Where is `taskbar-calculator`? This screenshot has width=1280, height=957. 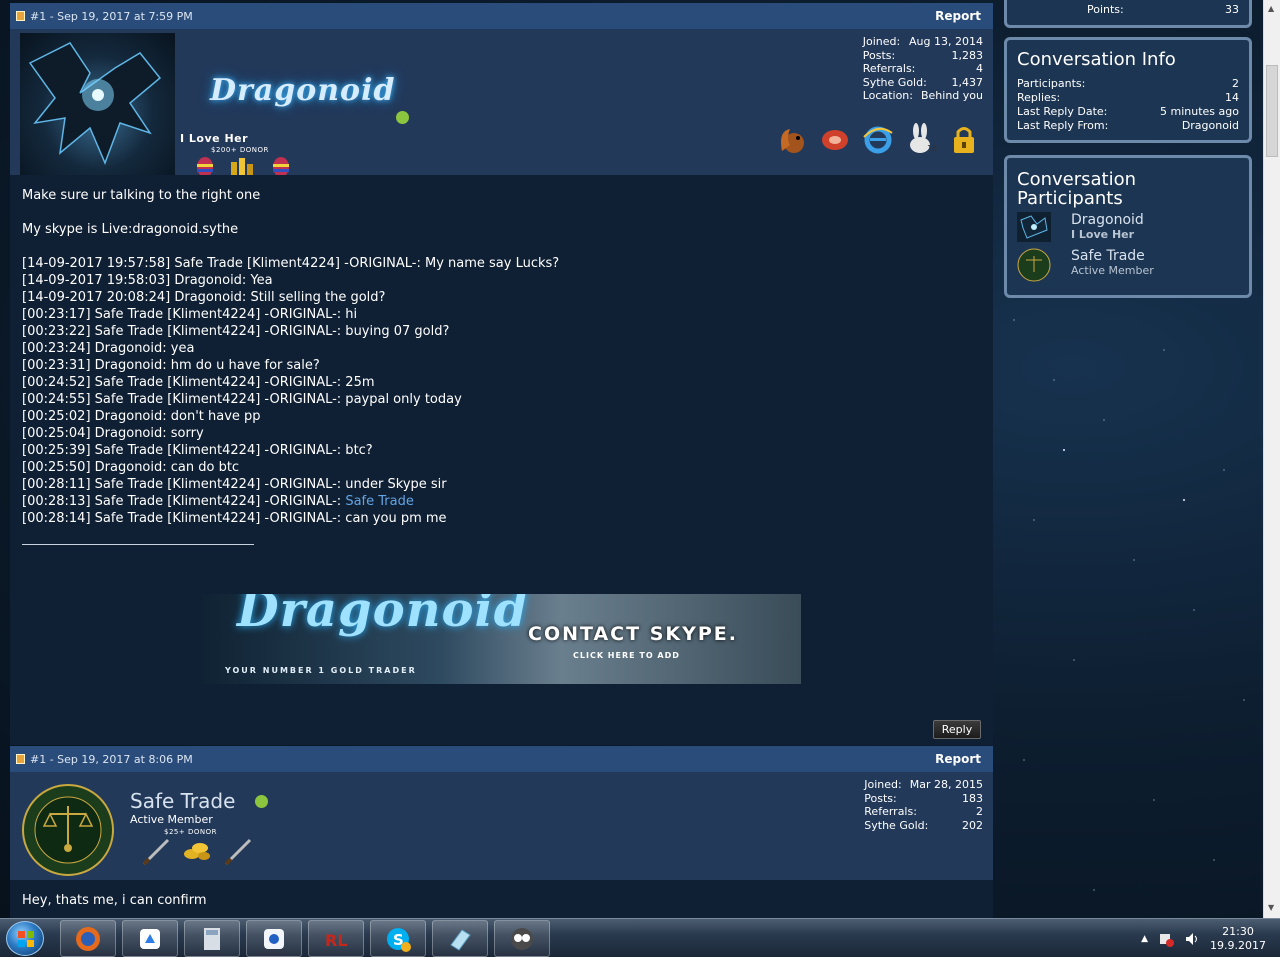
taskbar-calculator is located at coordinates (212, 938).